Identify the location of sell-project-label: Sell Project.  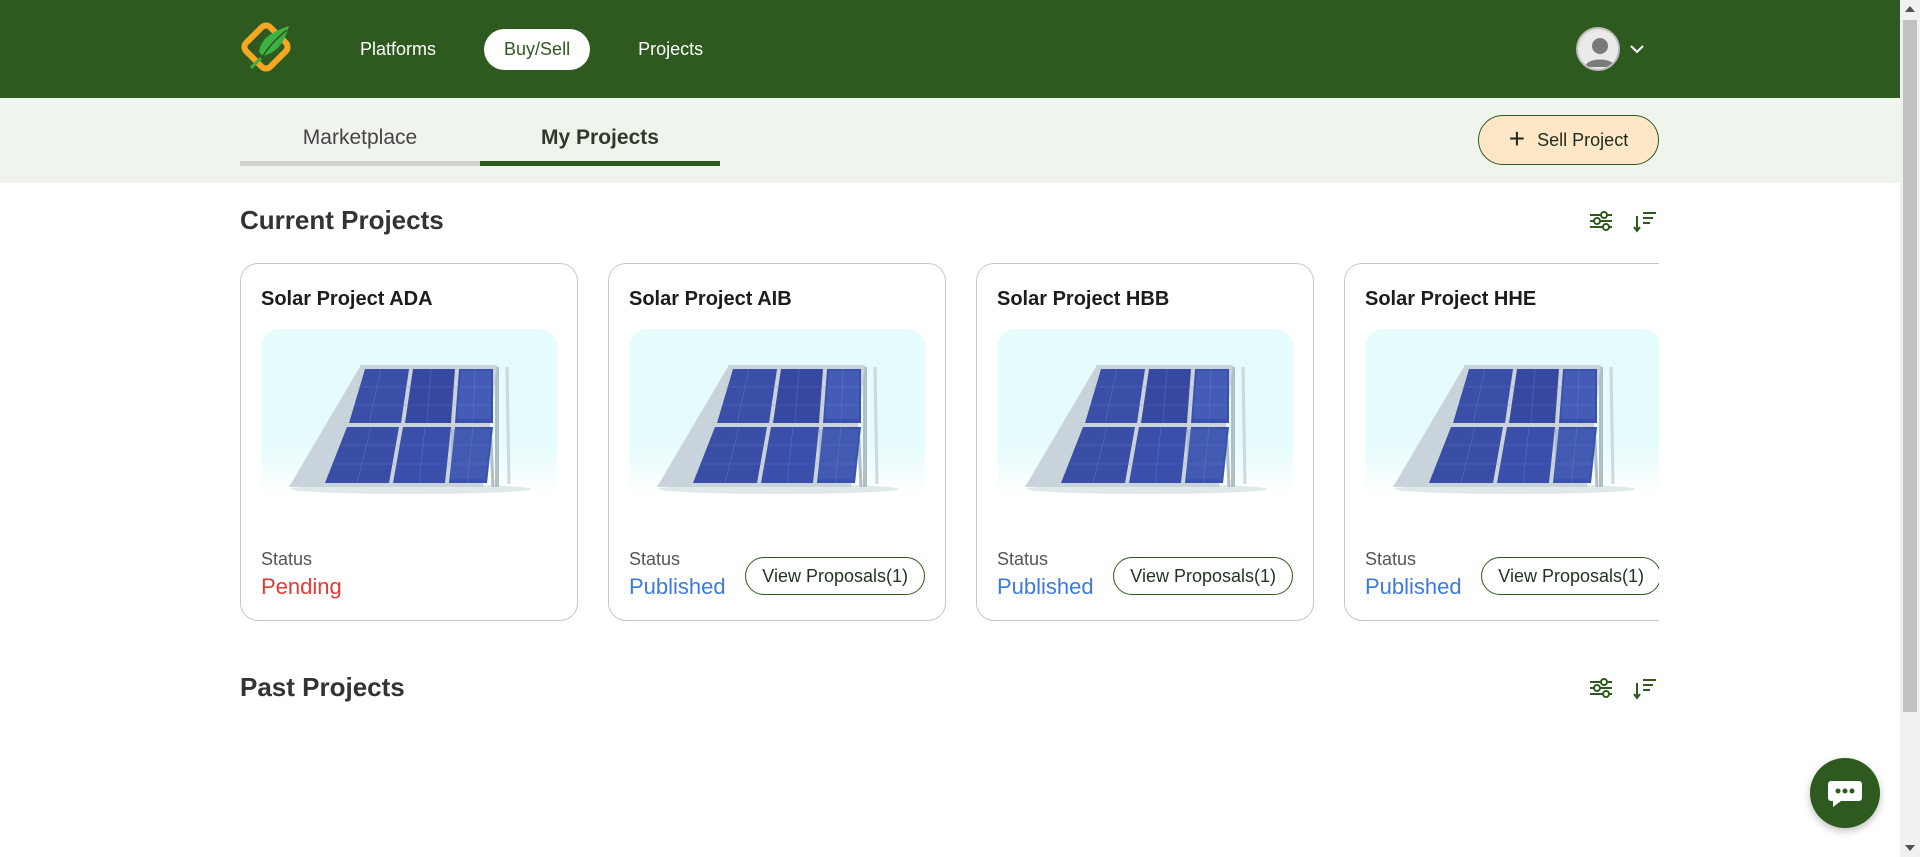
(1583, 139).